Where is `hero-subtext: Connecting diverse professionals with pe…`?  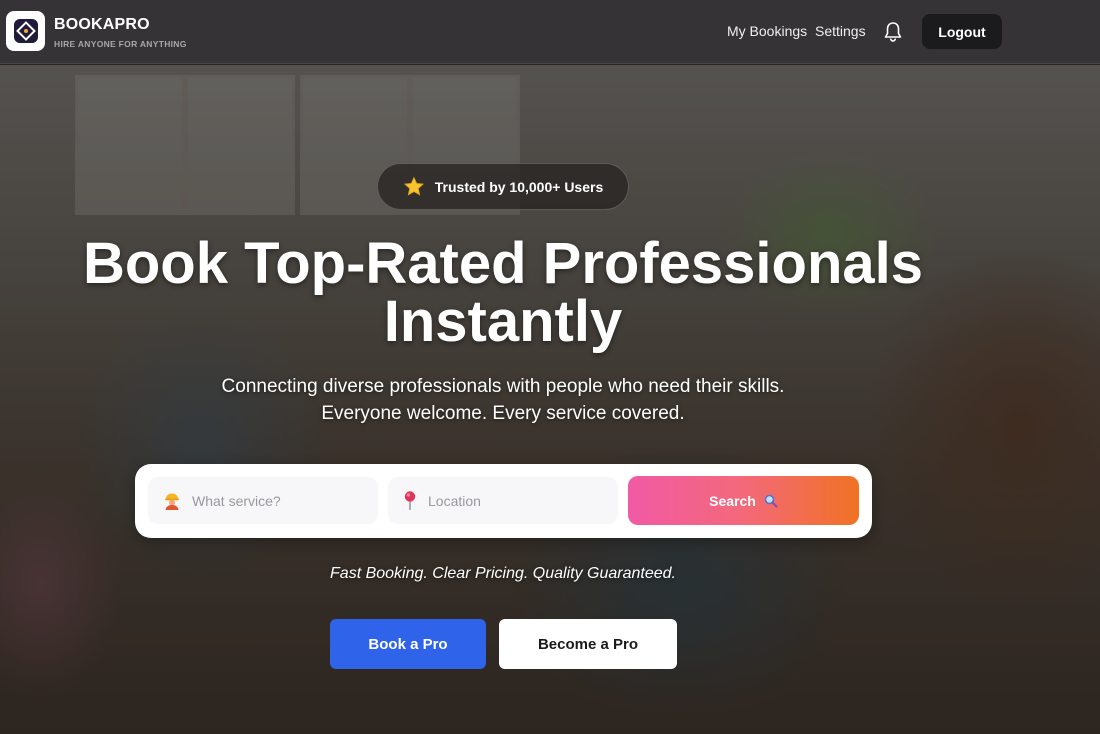
hero-subtext: Connecting diverse professionals with pe… is located at coordinates (503, 400).